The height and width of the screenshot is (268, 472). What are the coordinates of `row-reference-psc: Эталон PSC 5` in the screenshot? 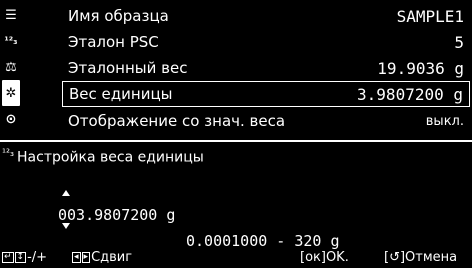 It's located at (266, 42).